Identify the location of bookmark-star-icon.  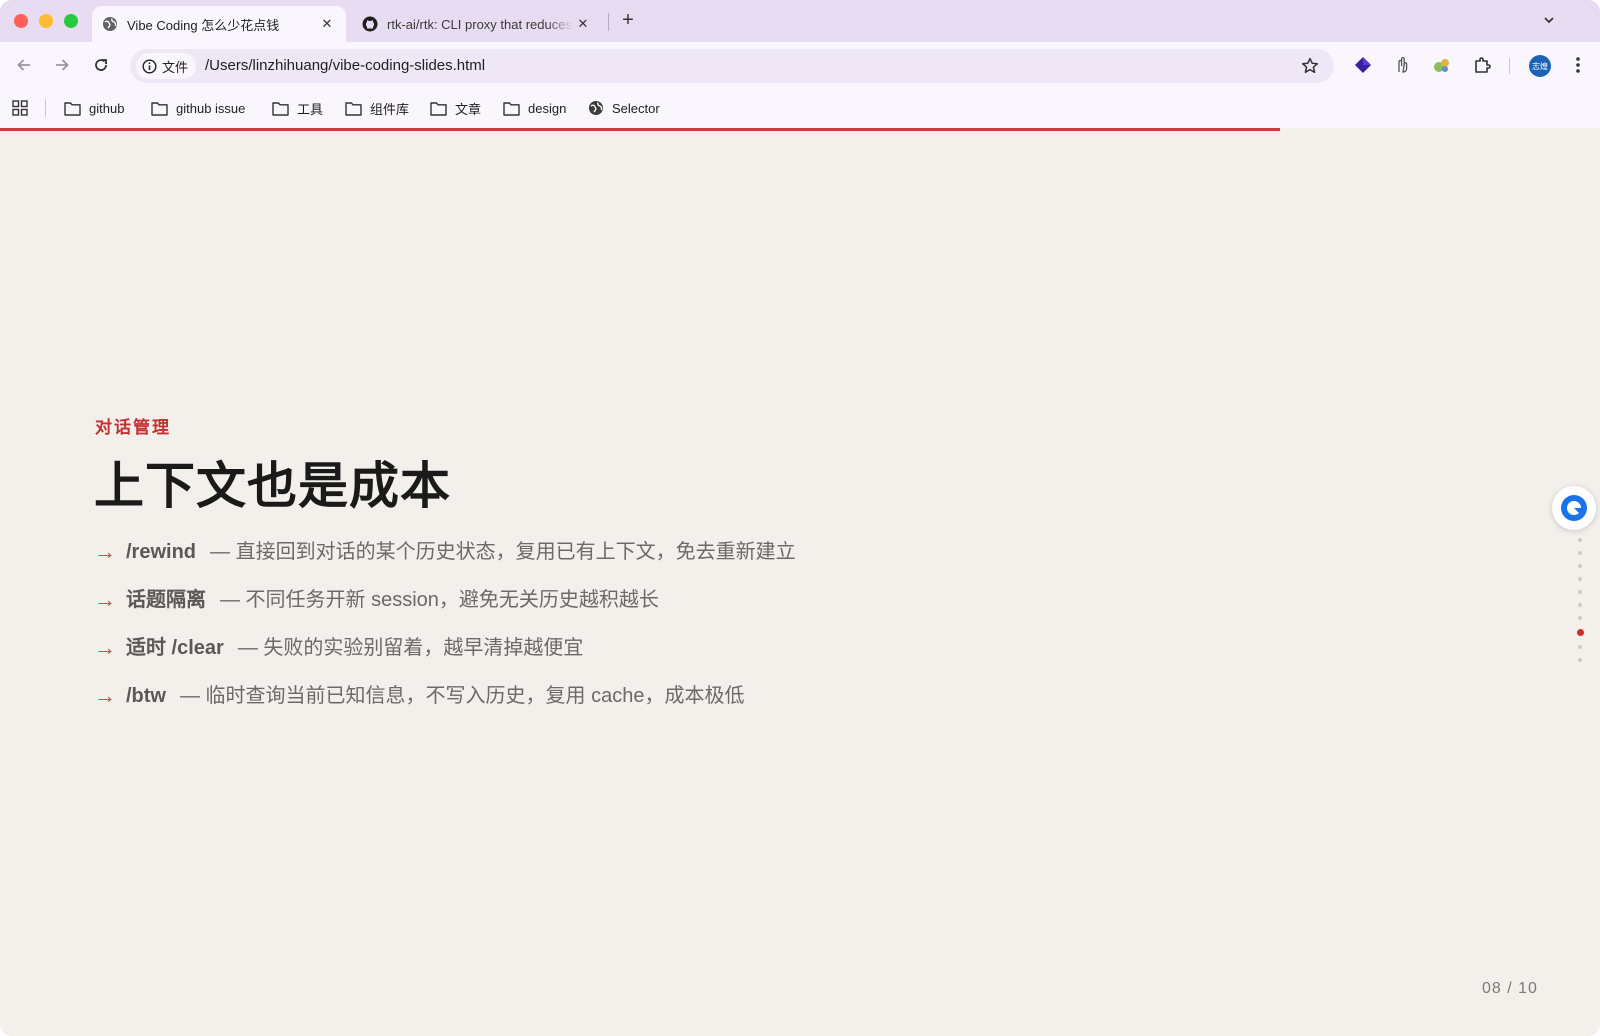
(1310, 66).